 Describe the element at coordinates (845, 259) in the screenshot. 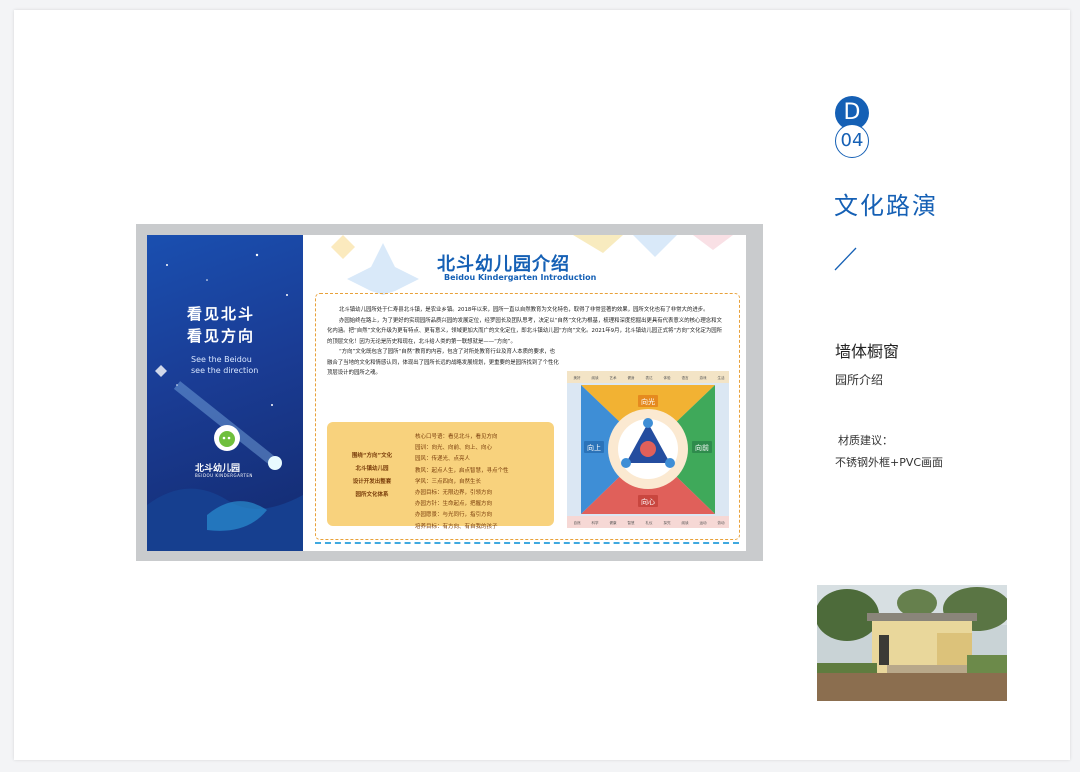

I see `slash-divider` at that location.